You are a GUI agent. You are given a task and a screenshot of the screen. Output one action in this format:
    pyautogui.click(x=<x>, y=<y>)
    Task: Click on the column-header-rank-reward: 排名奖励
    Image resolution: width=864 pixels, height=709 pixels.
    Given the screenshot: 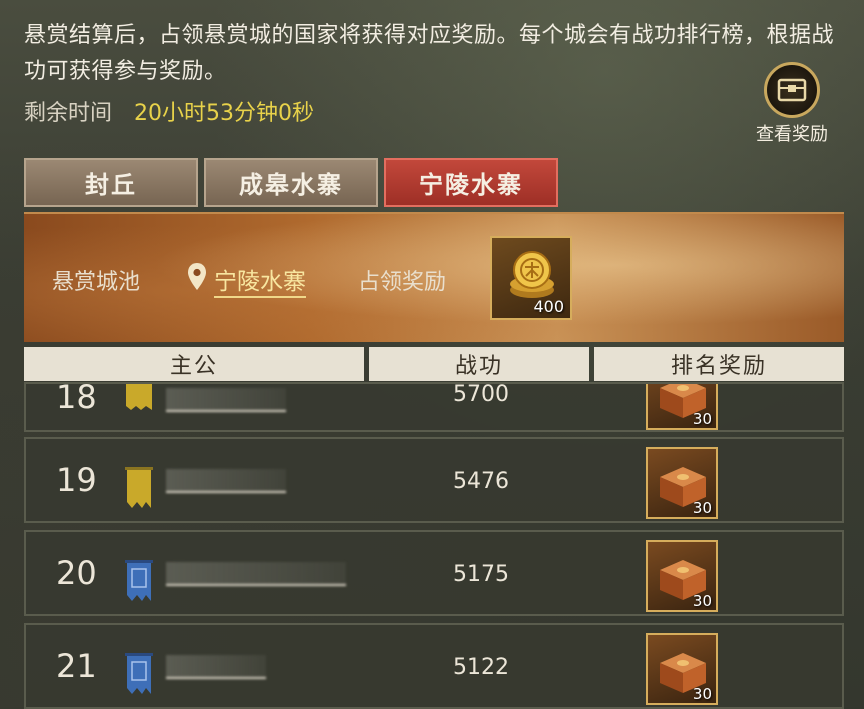 What is the action you would take?
    pyautogui.click(x=719, y=364)
    